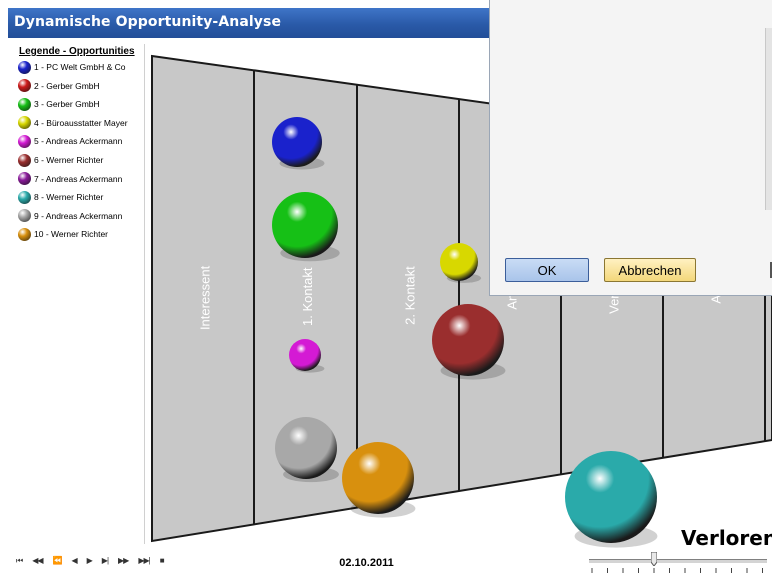 This screenshot has height=576, width=772. Describe the element at coordinates (677, 570) in the screenshot. I see `slider-ticks` at that location.